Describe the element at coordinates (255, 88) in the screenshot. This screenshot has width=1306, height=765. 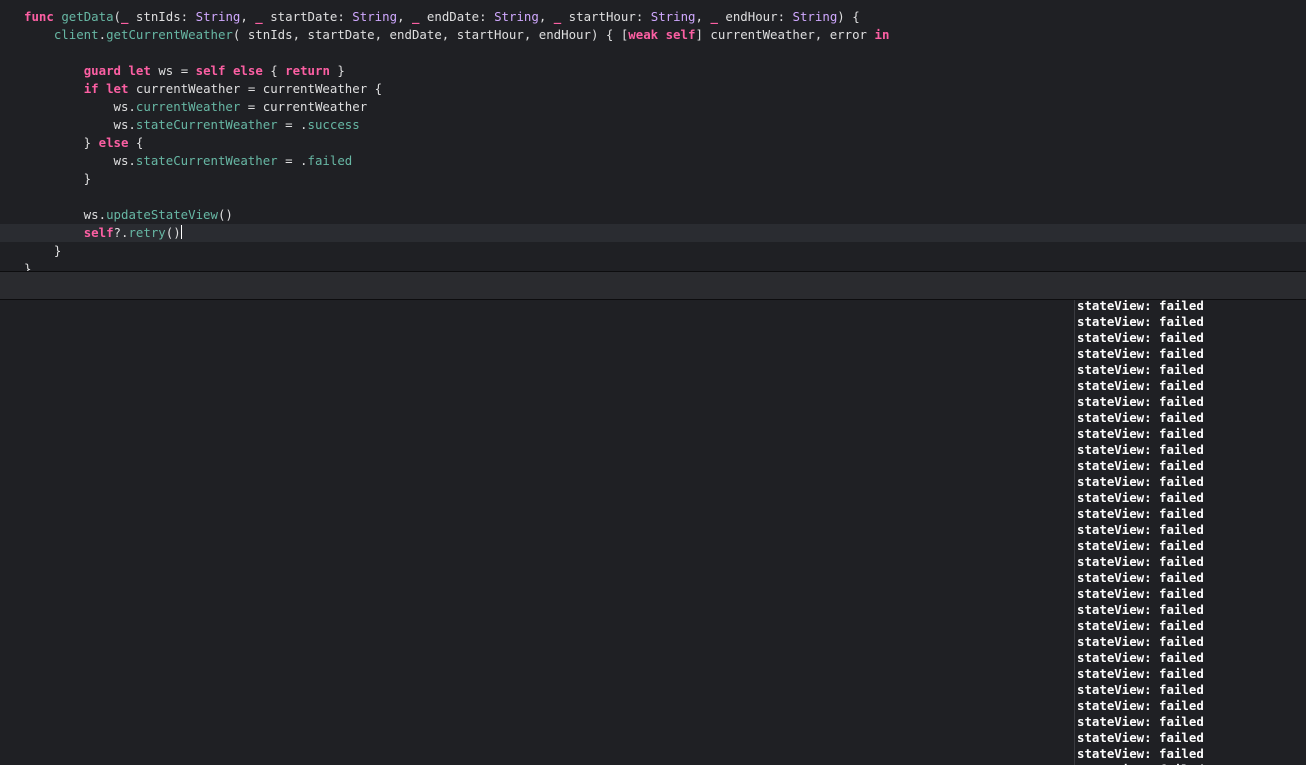
I see `code-token-plain: currentWeather = currentWeather {` at that location.